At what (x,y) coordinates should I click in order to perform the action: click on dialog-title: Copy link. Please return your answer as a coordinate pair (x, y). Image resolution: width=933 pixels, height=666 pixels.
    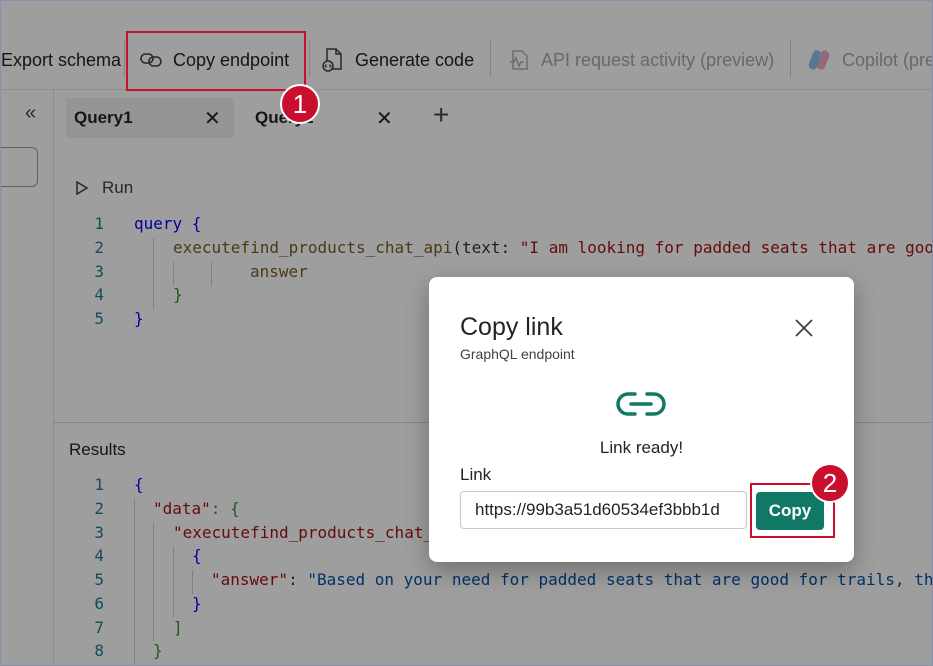
    Looking at the image, I should click on (511, 327).